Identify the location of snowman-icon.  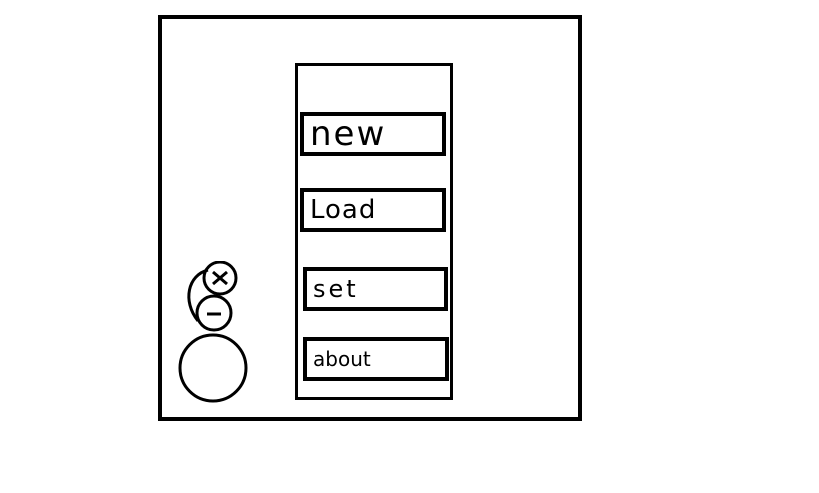
(213, 332).